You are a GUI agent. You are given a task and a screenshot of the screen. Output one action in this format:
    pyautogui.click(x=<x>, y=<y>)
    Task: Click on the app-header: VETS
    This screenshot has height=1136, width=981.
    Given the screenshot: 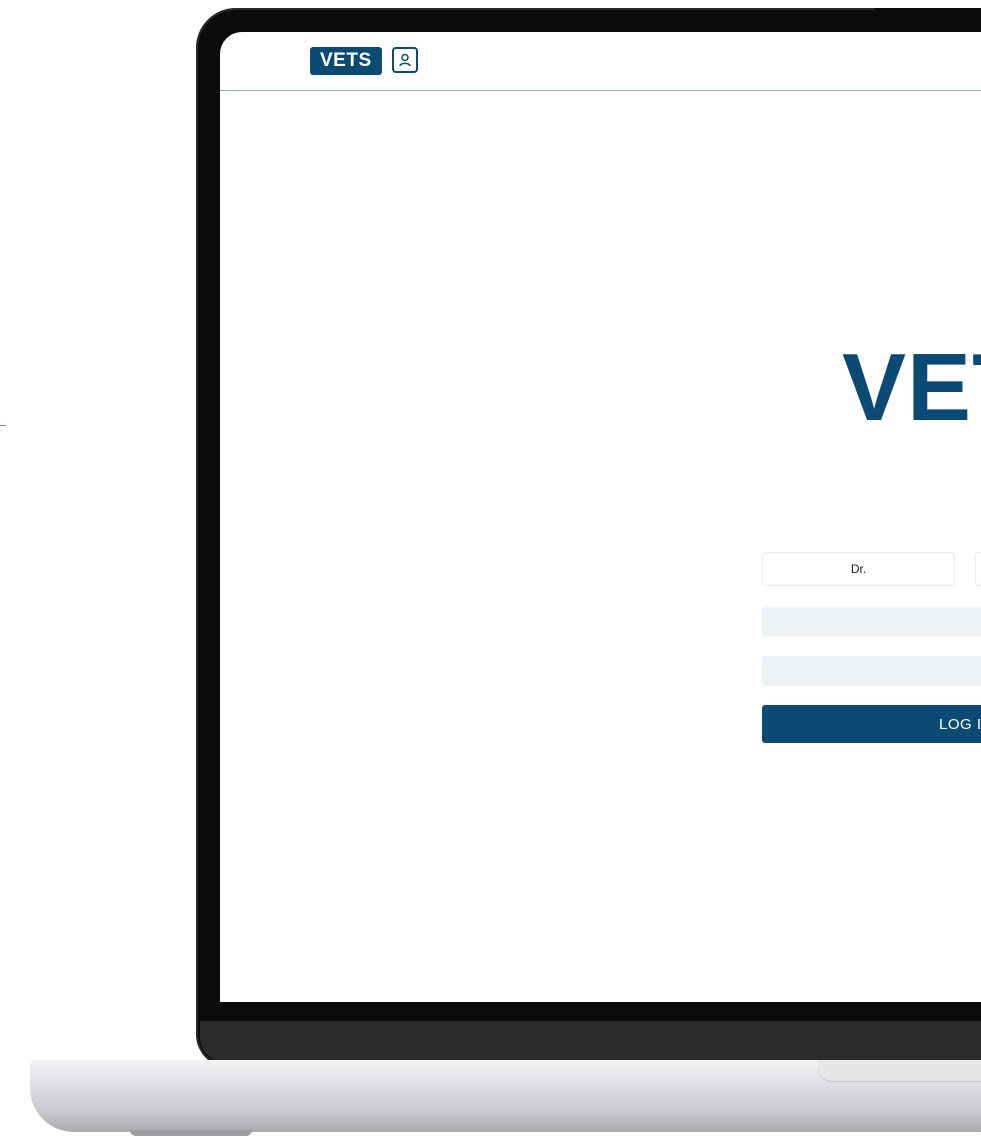 What is the action you would take?
    pyautogui.click(x=600, y=61)
    